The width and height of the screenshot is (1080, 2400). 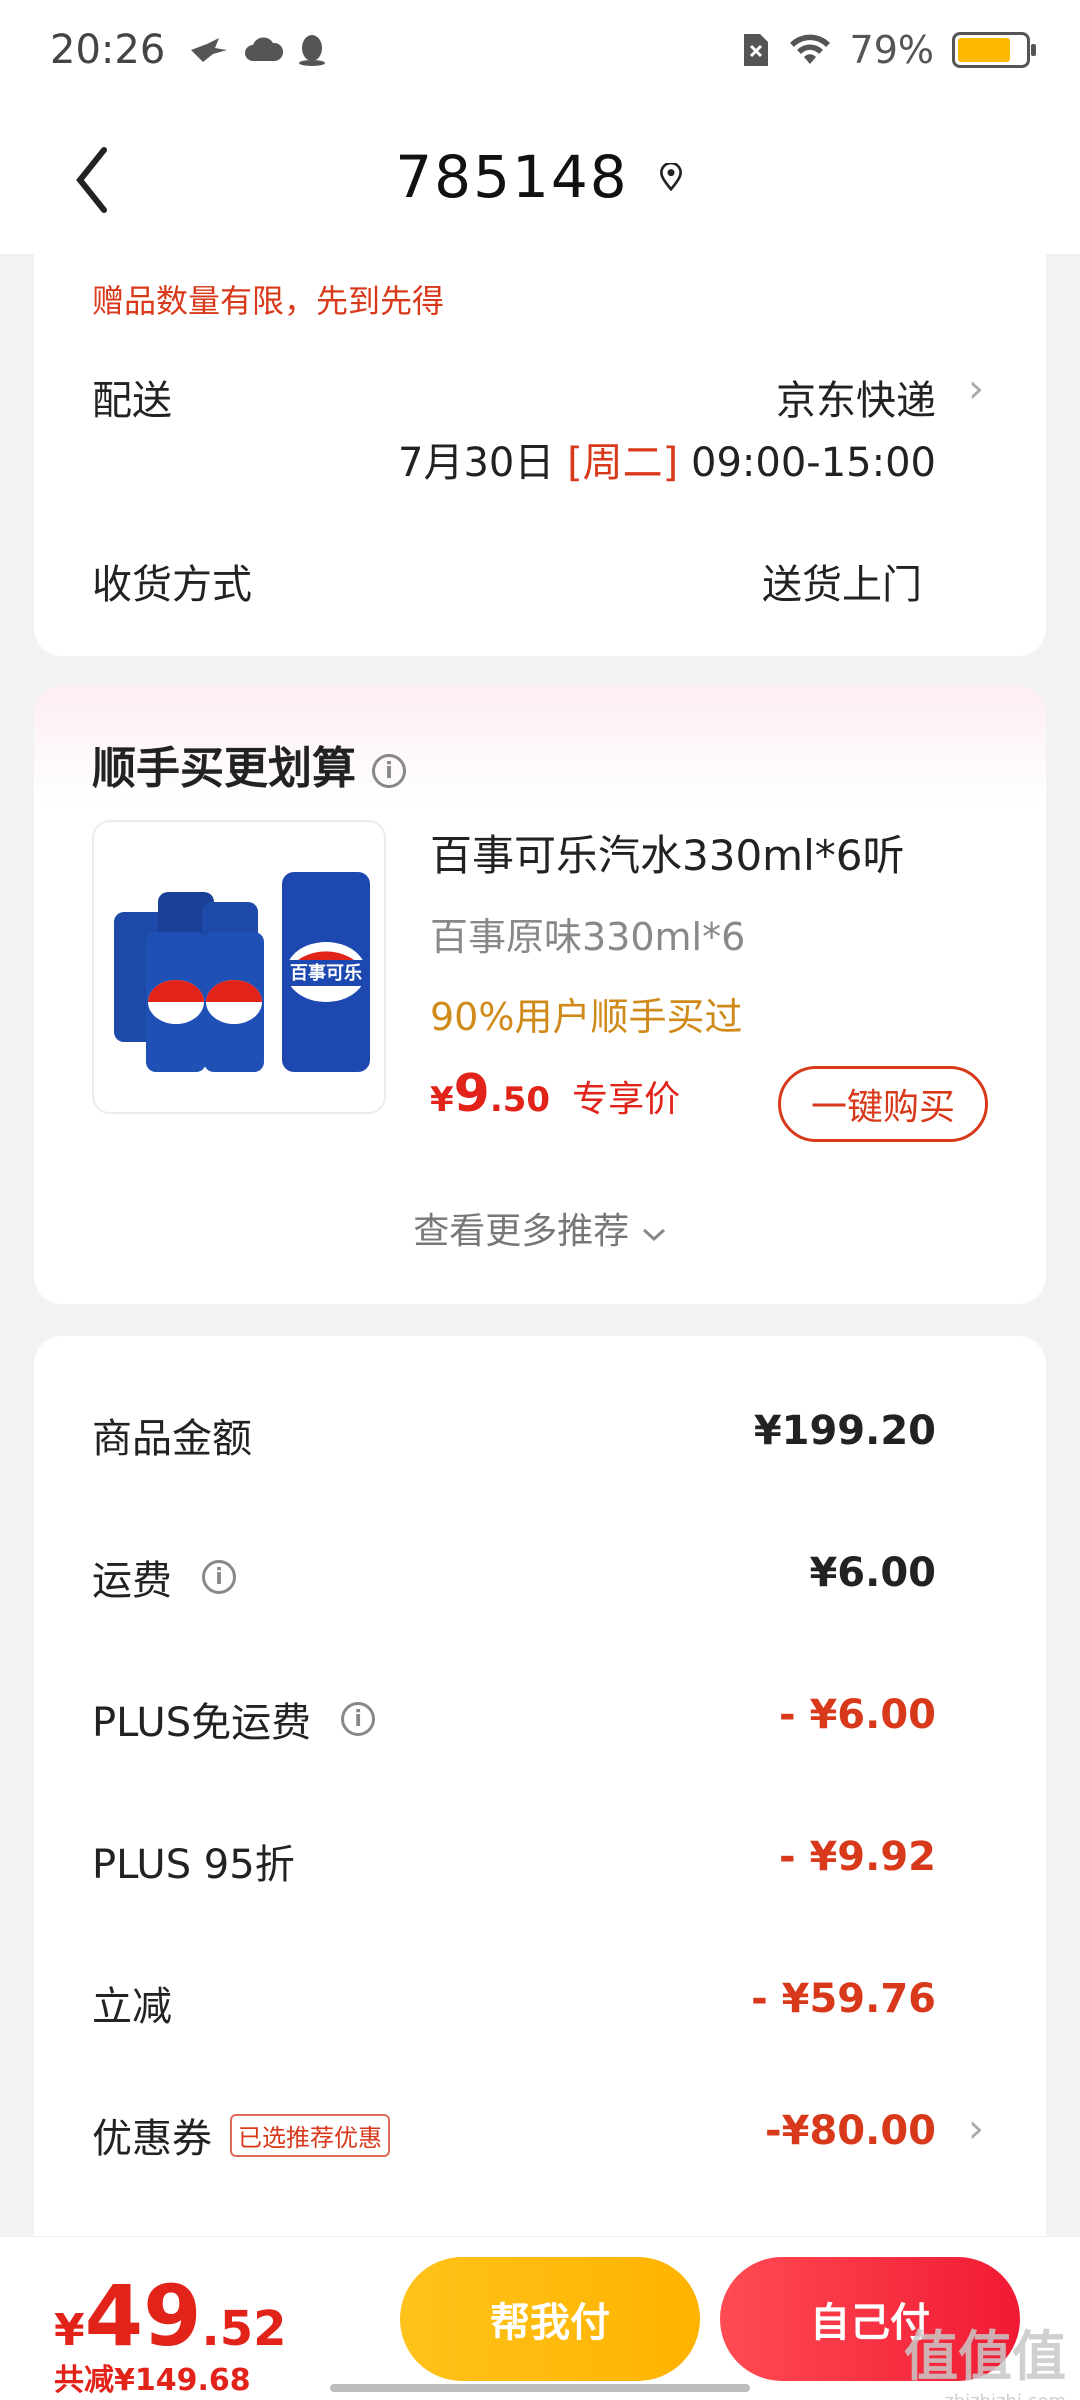 What do you see at coordinates (550, 2319) in the screenshot?
I see `help-pay-button: 帮我付` at bounding box center [550, 2319].